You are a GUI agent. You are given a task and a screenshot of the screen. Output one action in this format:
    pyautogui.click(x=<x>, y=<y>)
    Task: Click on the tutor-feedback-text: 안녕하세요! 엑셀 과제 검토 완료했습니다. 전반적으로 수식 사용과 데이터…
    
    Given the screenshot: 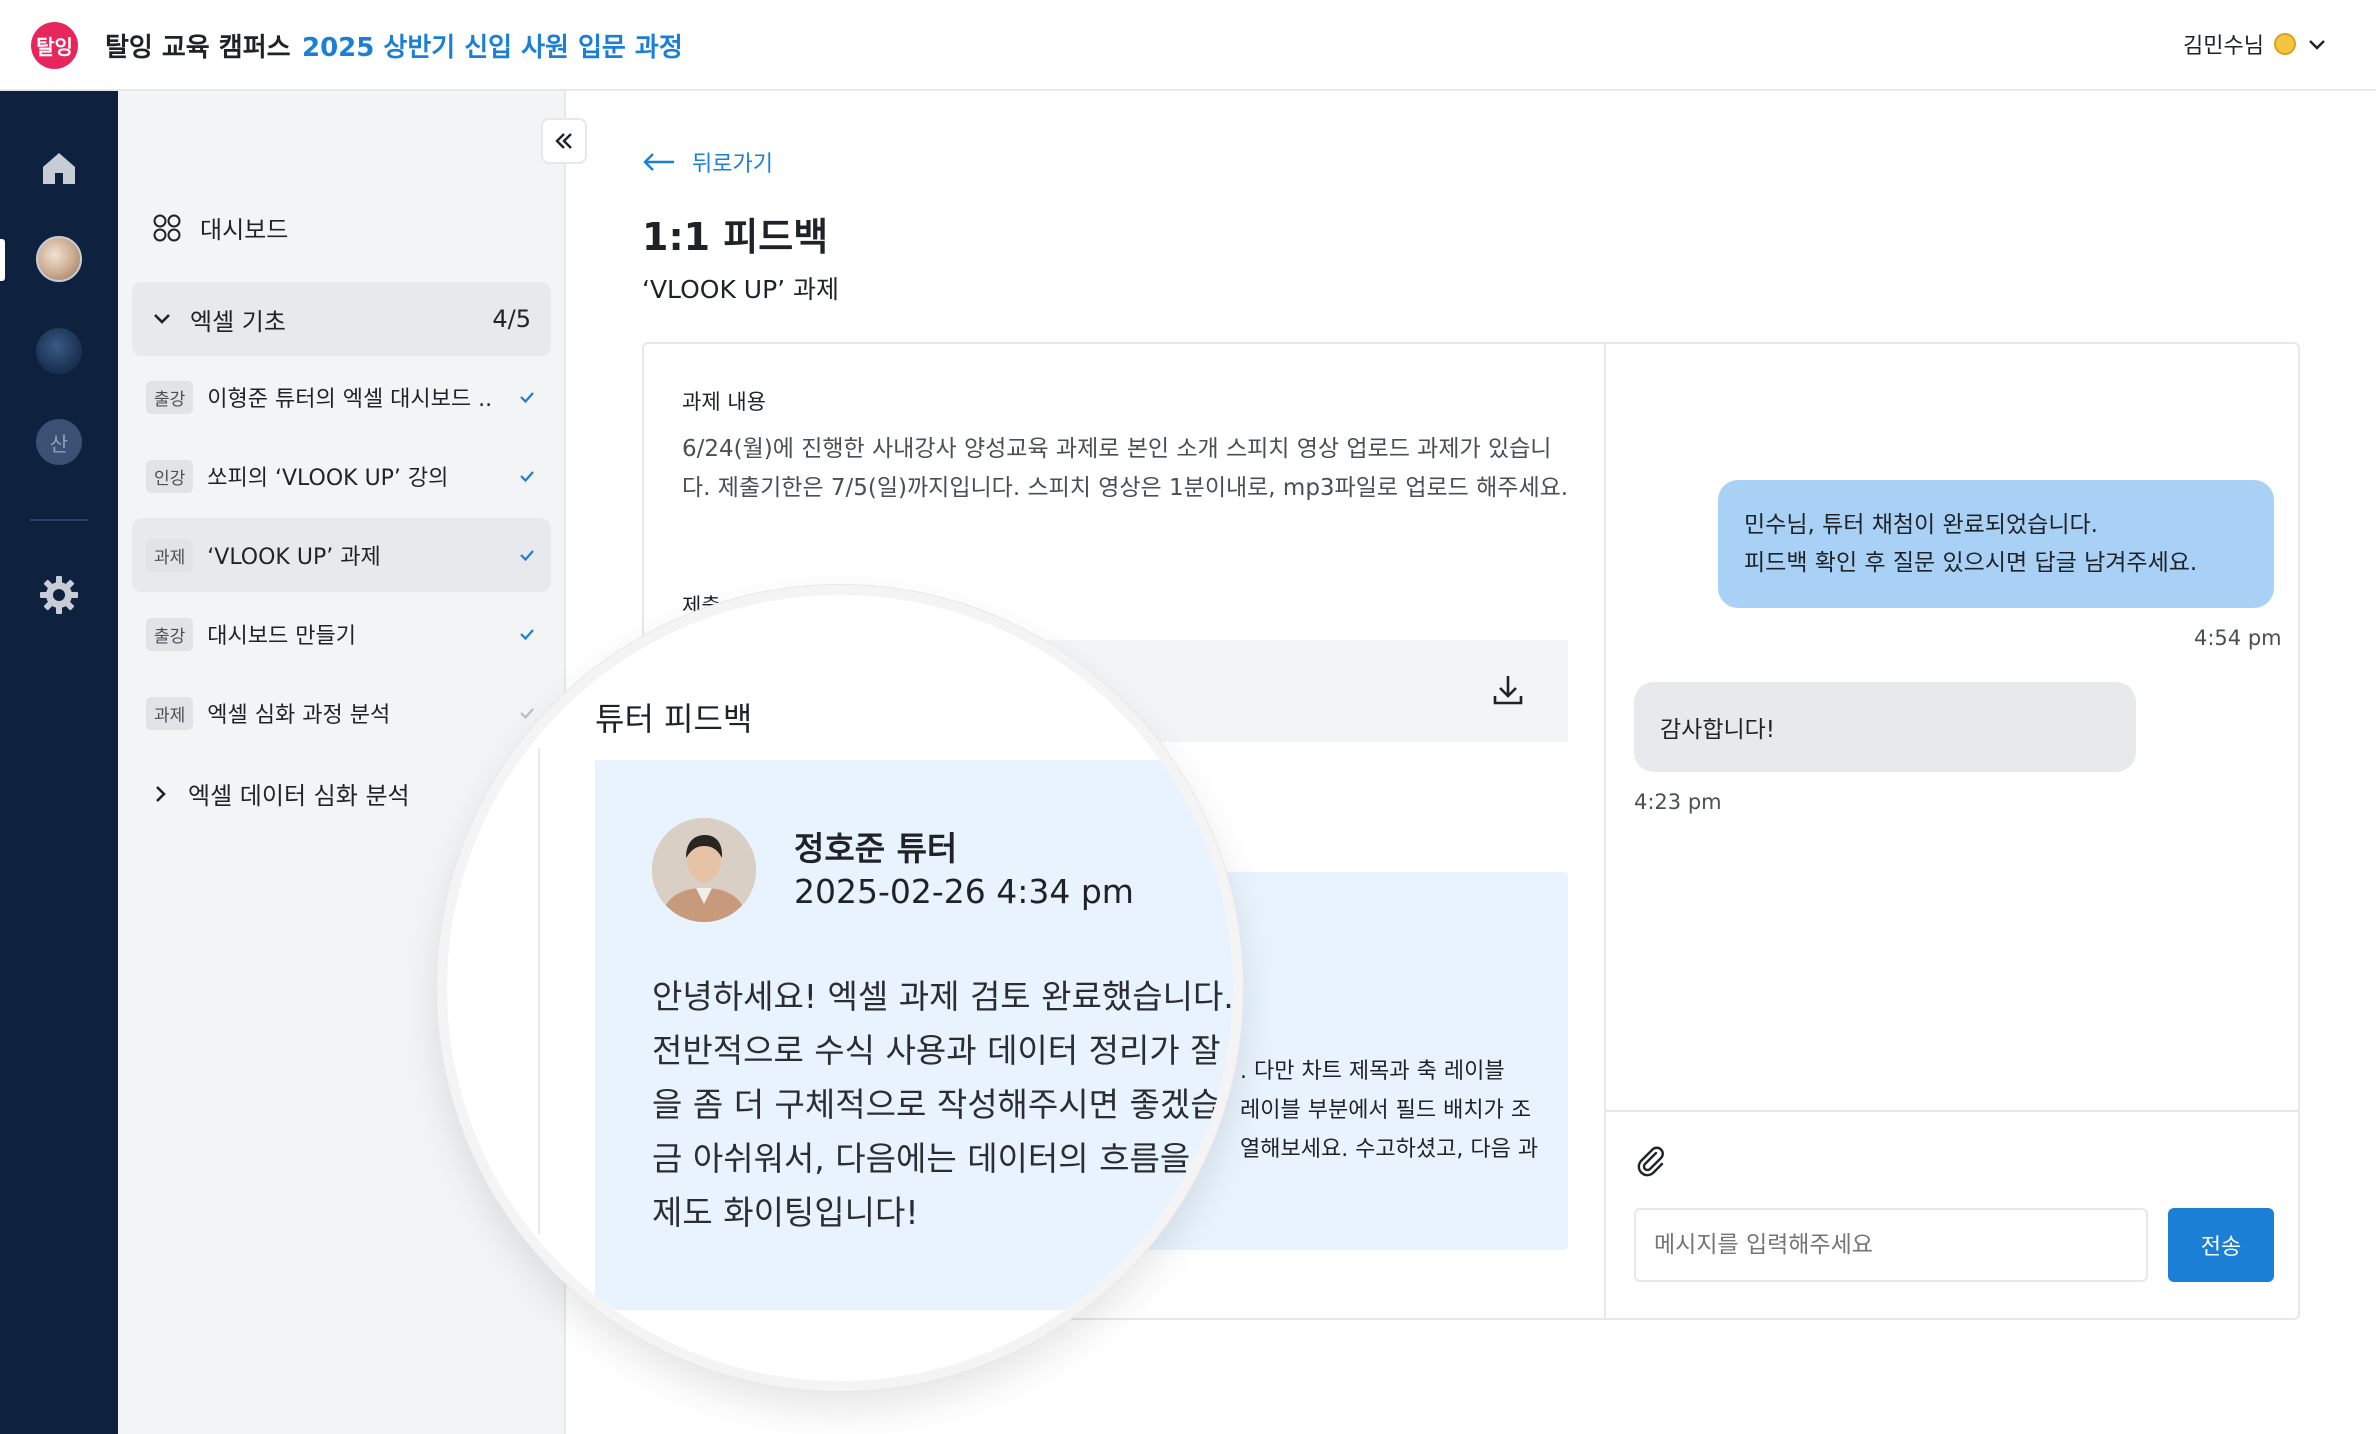 What is the action you would take?
    pyautogui.click(x=943, y=1104)
    